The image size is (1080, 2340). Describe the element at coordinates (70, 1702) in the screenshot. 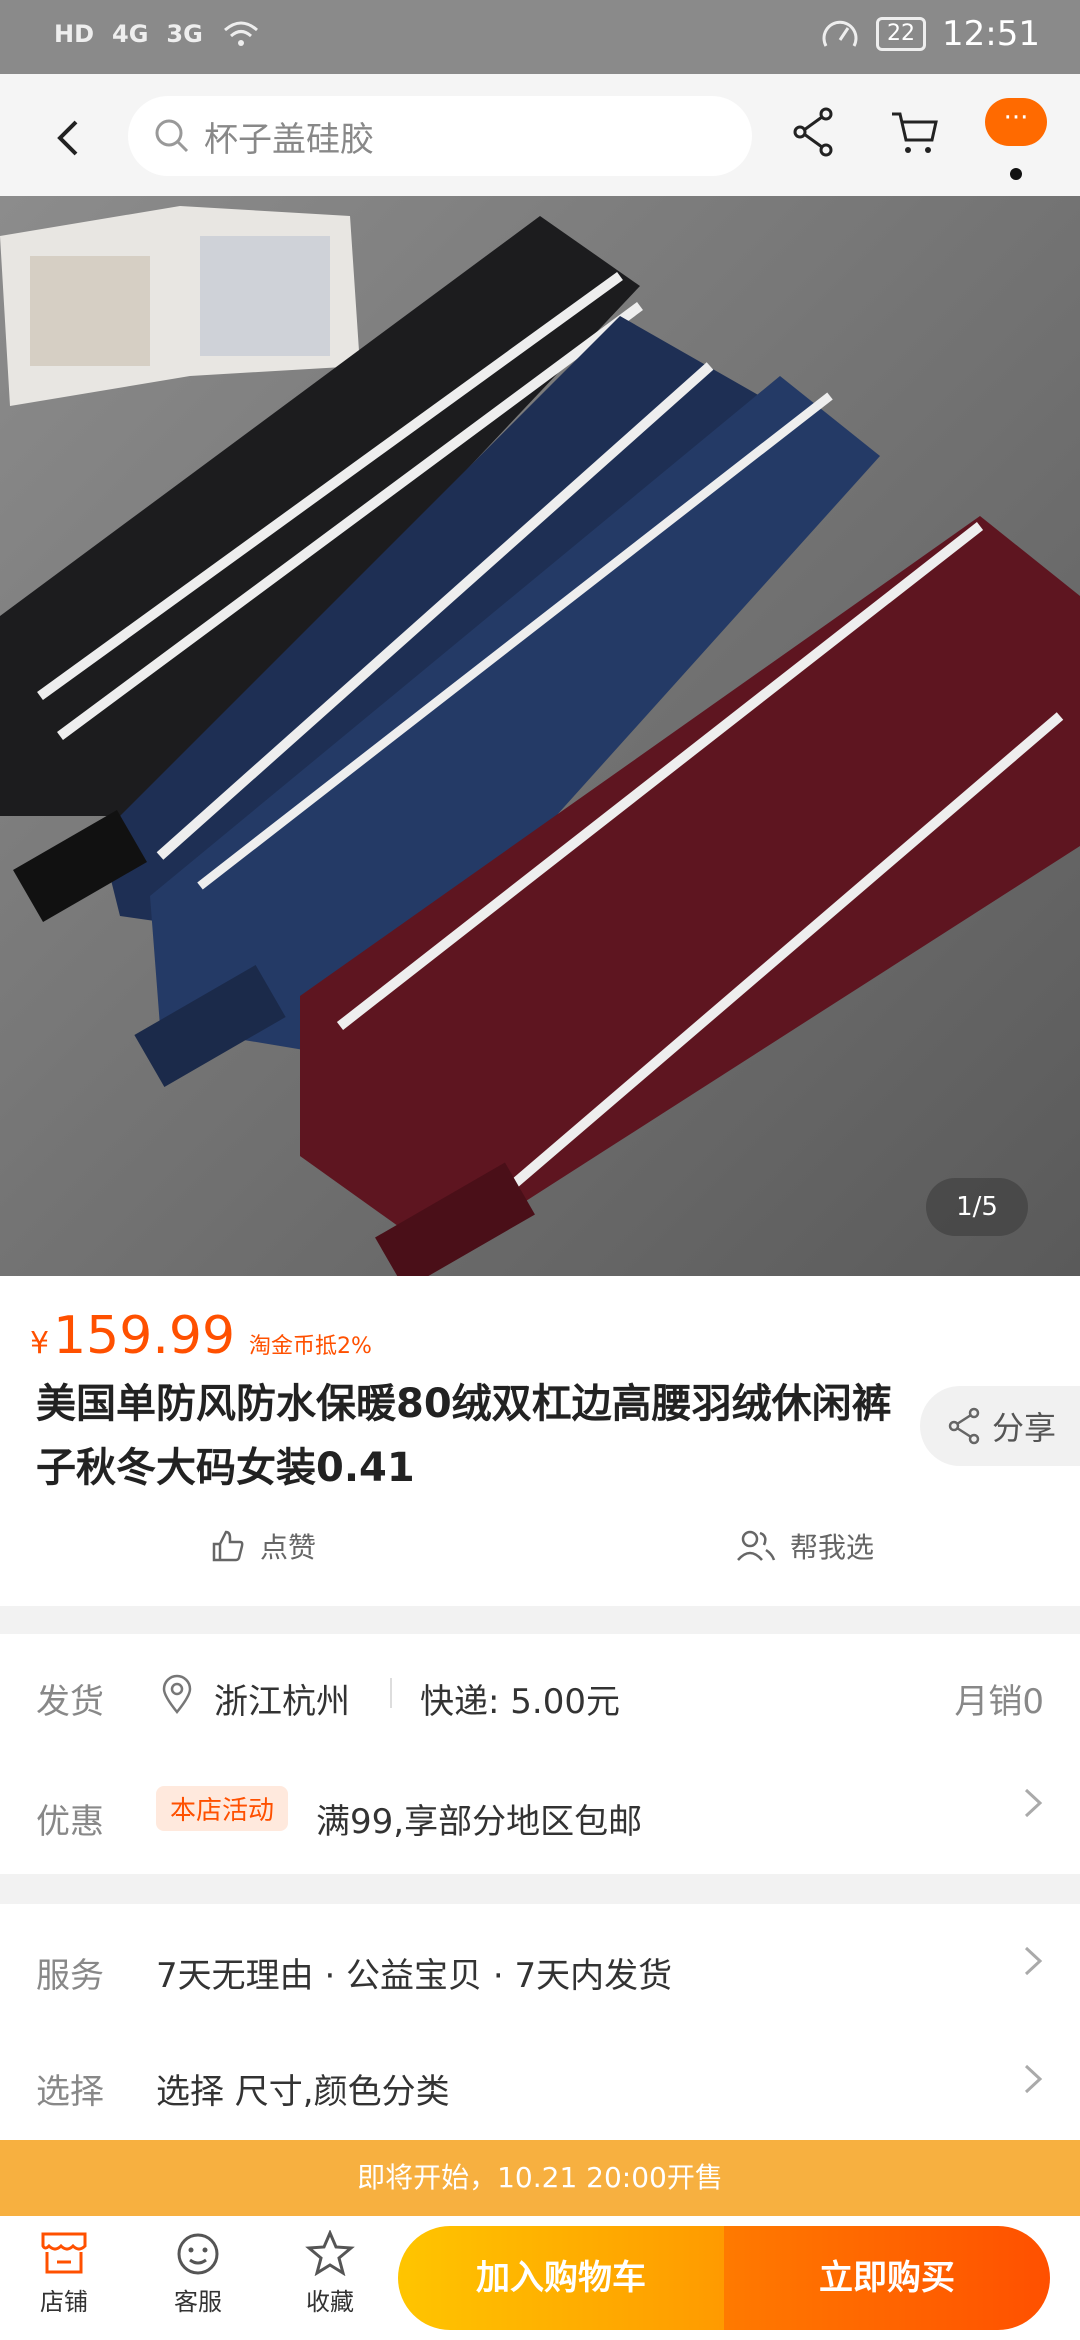

I see `shipping-label: 发货` at that location.